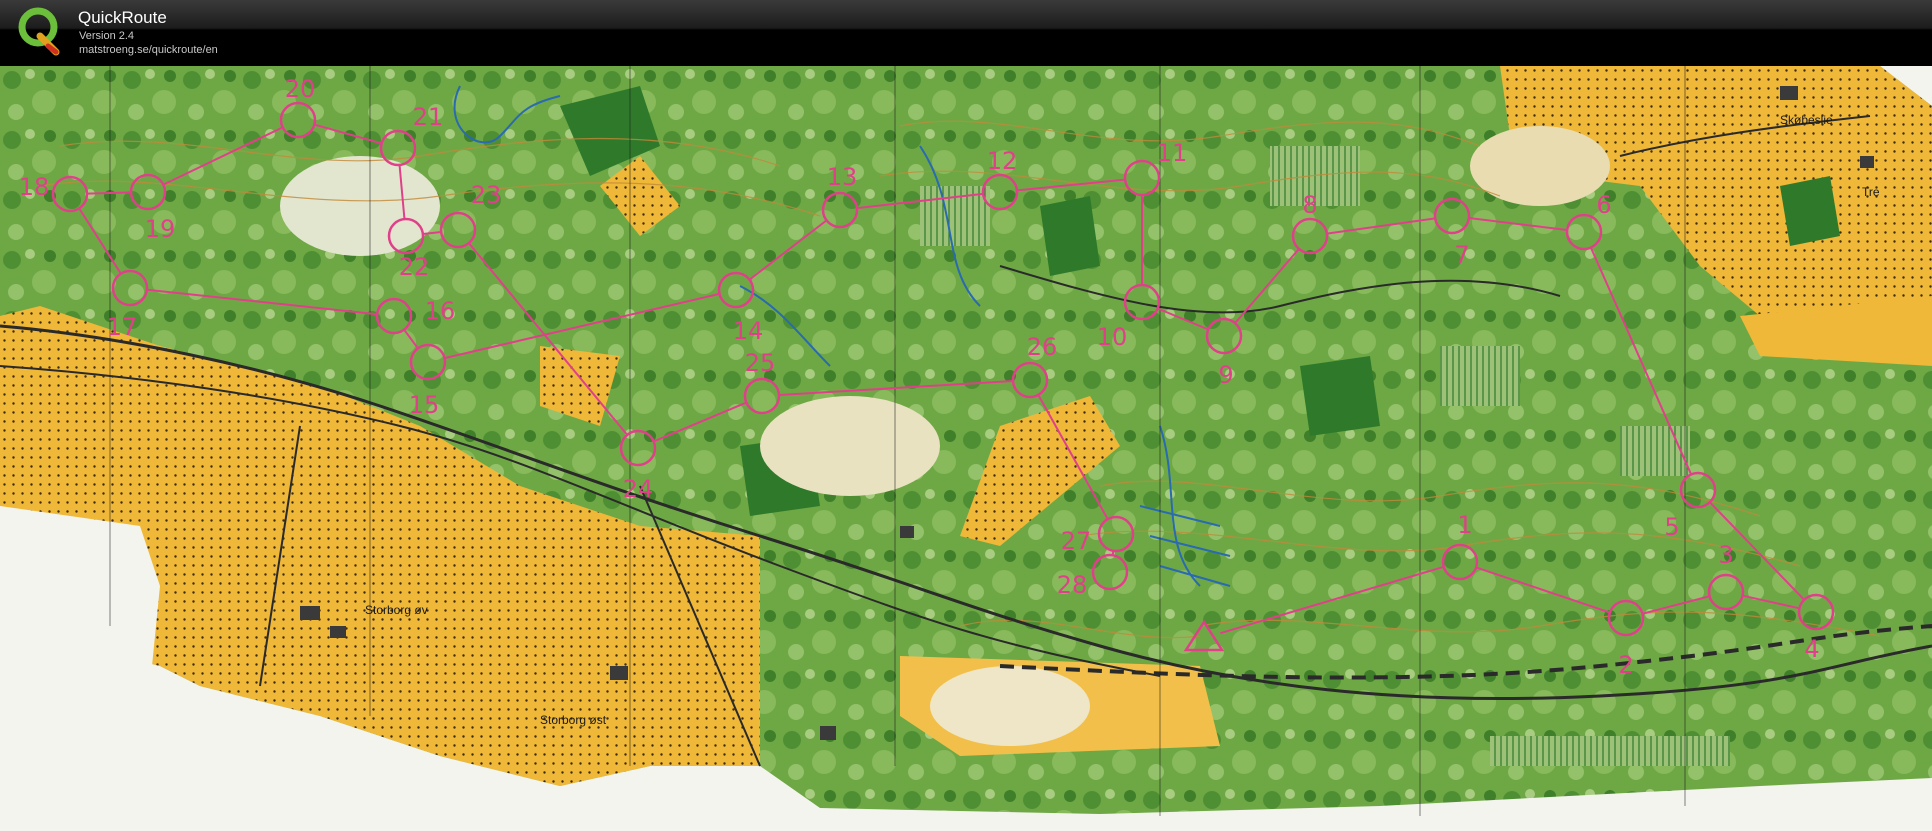  What do you see at coordinates (414, 267) in the screenshot?
I see `control-number-22: 22` at bounding box center [414, 267].